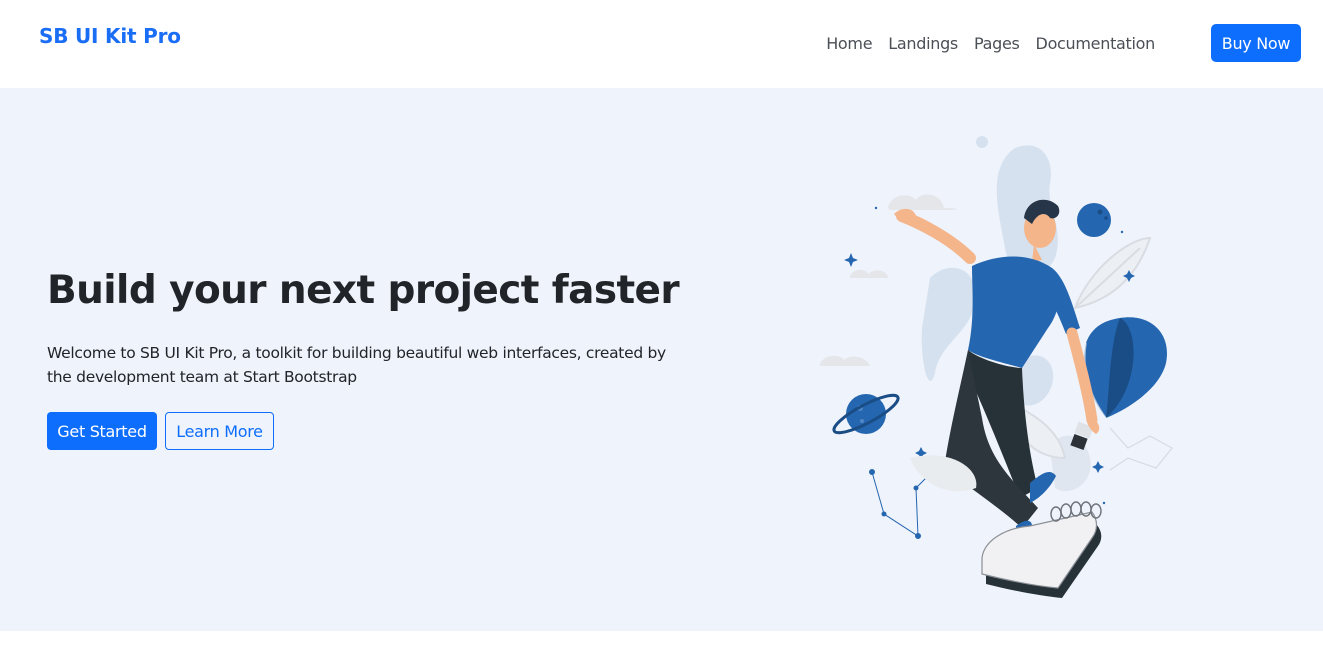 The width and height of the screenshot is (1323, 663). I want to click on person-illustration-icon, so click(997, 375).